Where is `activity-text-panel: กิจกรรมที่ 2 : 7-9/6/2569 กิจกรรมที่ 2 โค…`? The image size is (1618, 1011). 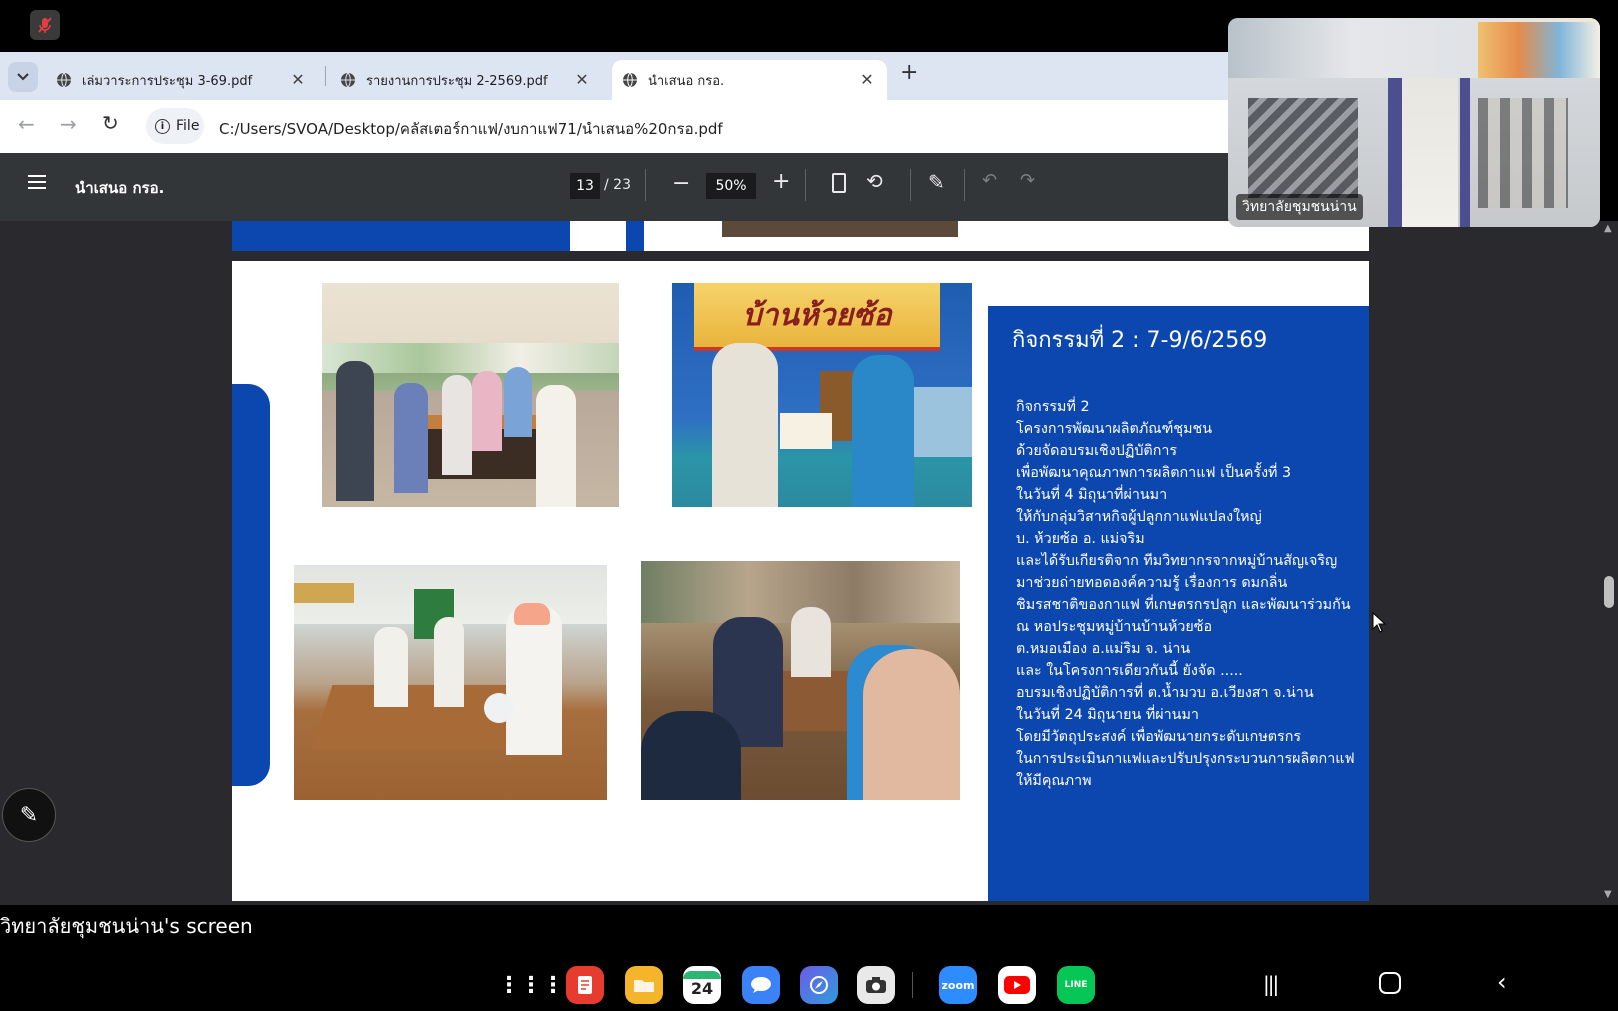
activity-text-panel: กิจกรรมที่ 2 : 7-9/6/2569 กิจกรรมที่ 2 โค… is located at coordinates (1178, 603).